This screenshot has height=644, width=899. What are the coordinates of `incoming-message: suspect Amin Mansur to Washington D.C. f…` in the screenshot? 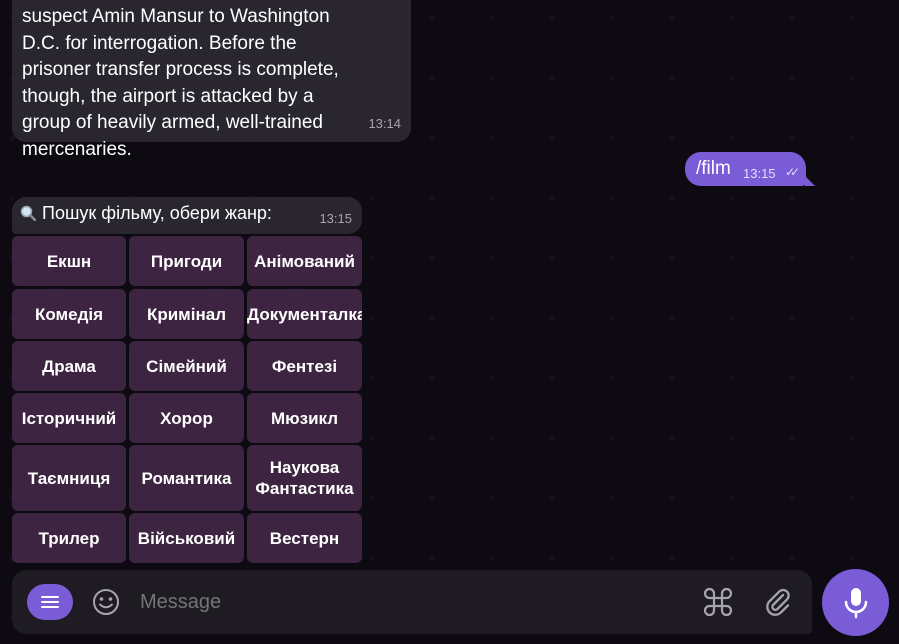 It's located at (211, 80).